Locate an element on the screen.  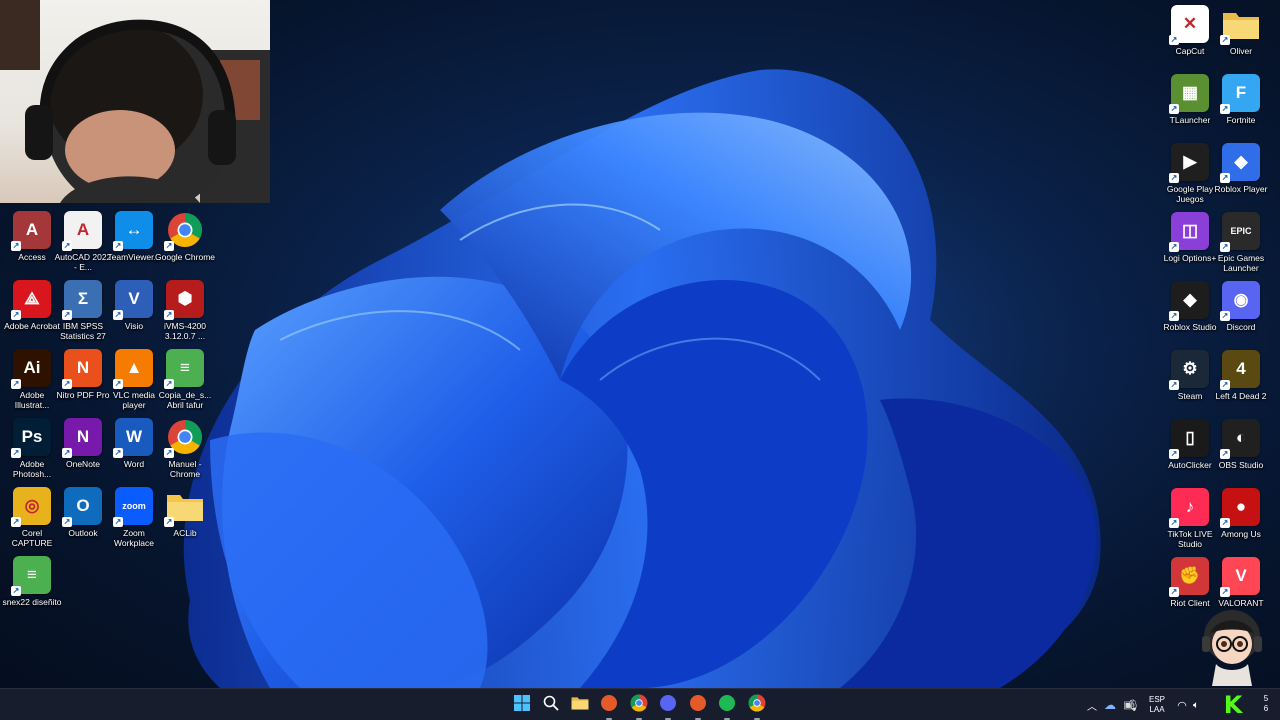
desktop-shortcut-roblox: ◆ ↗ Roblox Player is located at coordinates (1241, 177).